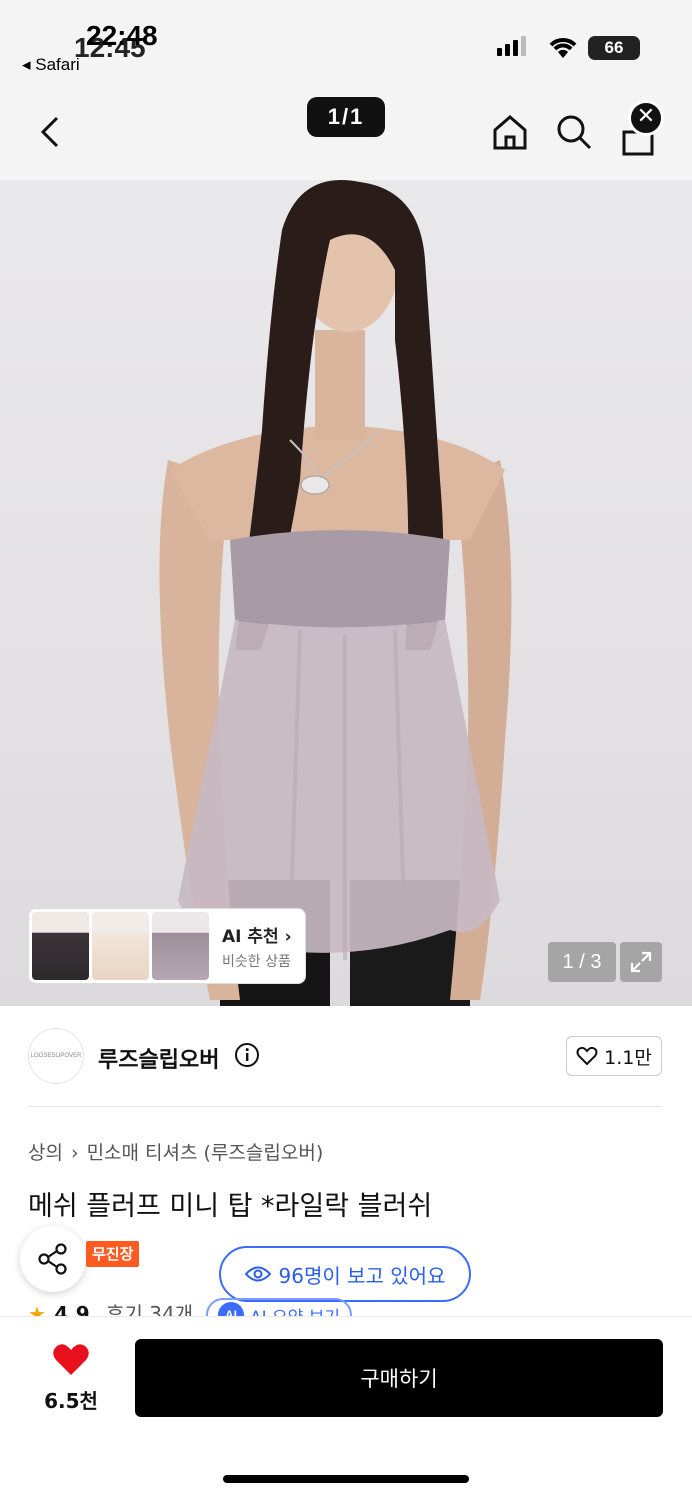 This screenshot has width=692, height=1500. I want to click on home-icon, so click(510, 132).